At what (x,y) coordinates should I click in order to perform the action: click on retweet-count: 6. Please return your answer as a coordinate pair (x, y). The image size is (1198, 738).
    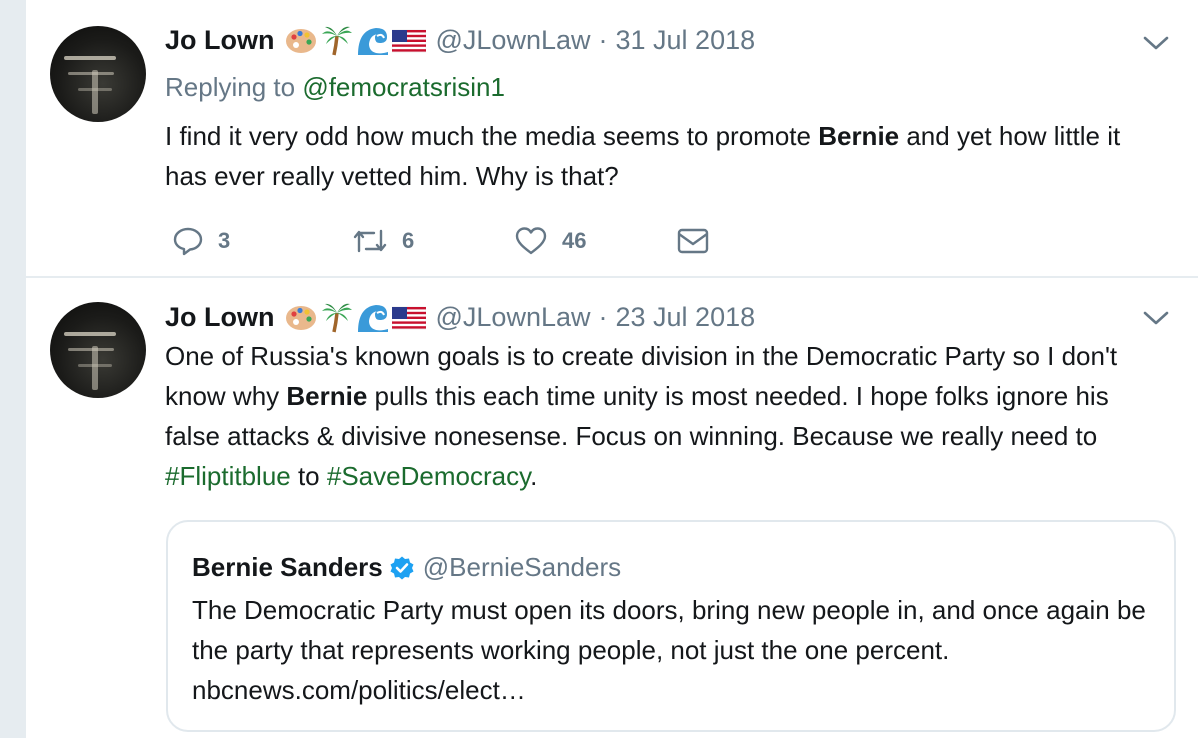
    Looking at the image, I should click on (408, 240).